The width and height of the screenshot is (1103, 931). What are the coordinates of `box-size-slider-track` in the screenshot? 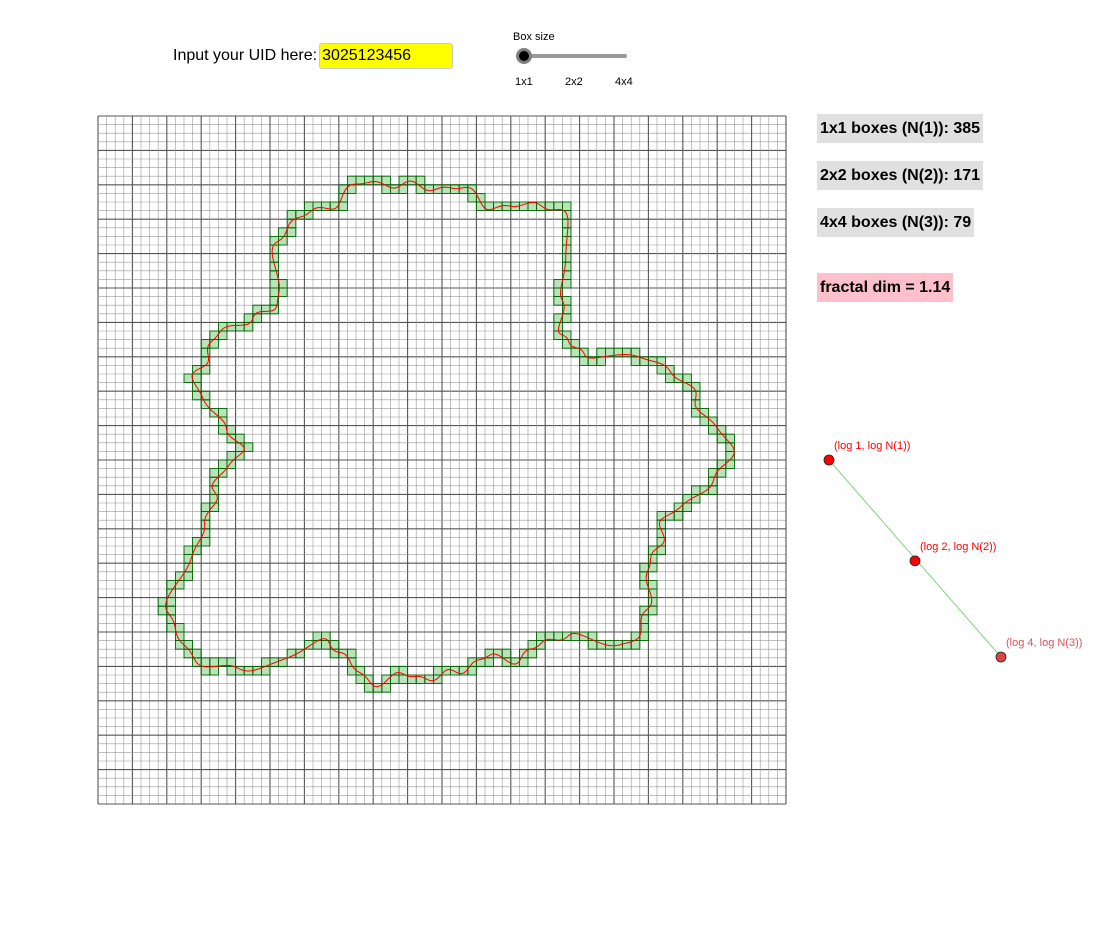 It's located at (575, 56).